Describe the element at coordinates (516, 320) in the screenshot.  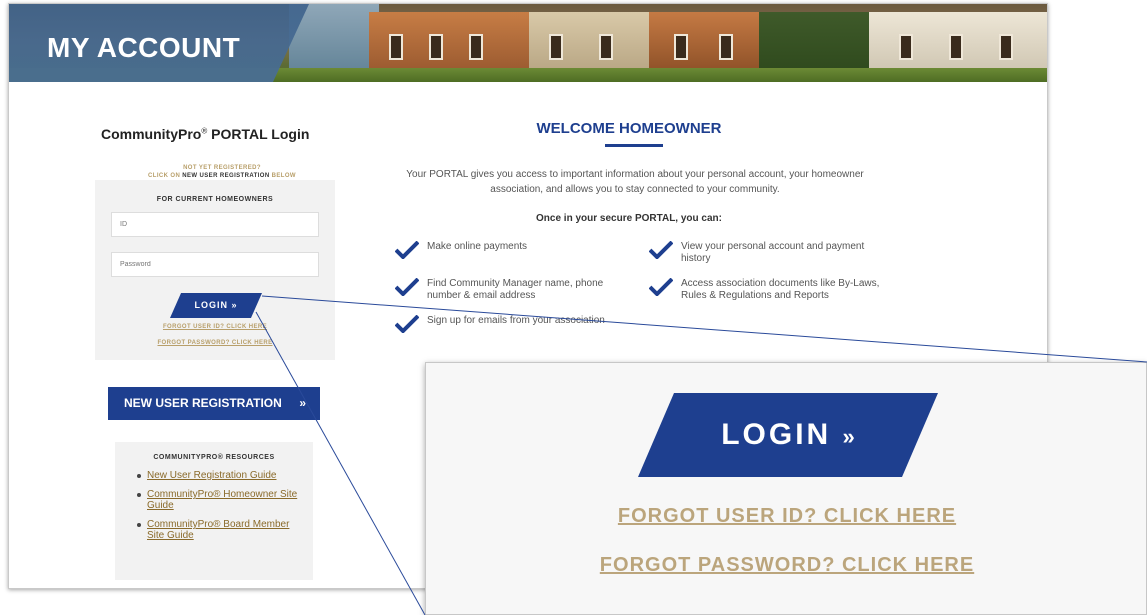
I see `feature-text: Sign up for emails from your association` at that location.